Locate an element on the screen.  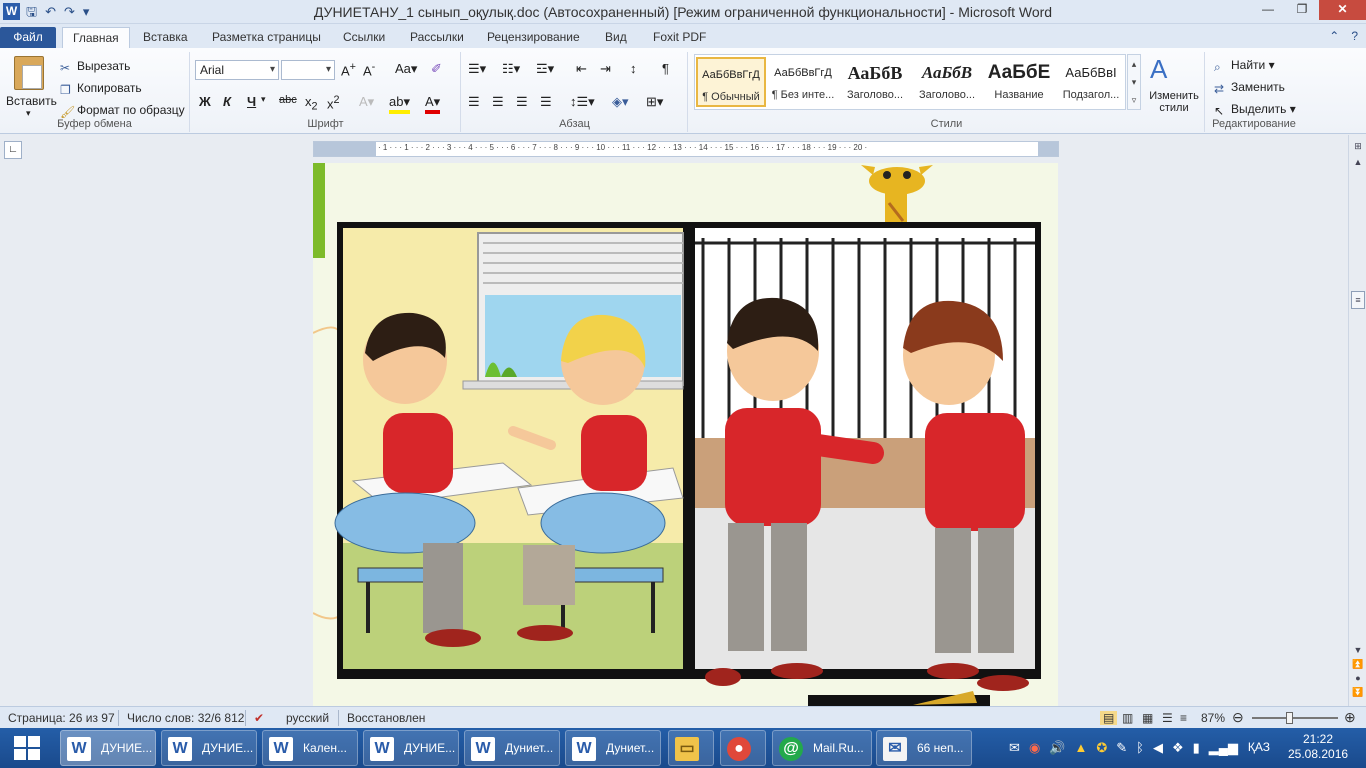
zoom-out-icon: ⊖ is located at coordinates (1238, 717).